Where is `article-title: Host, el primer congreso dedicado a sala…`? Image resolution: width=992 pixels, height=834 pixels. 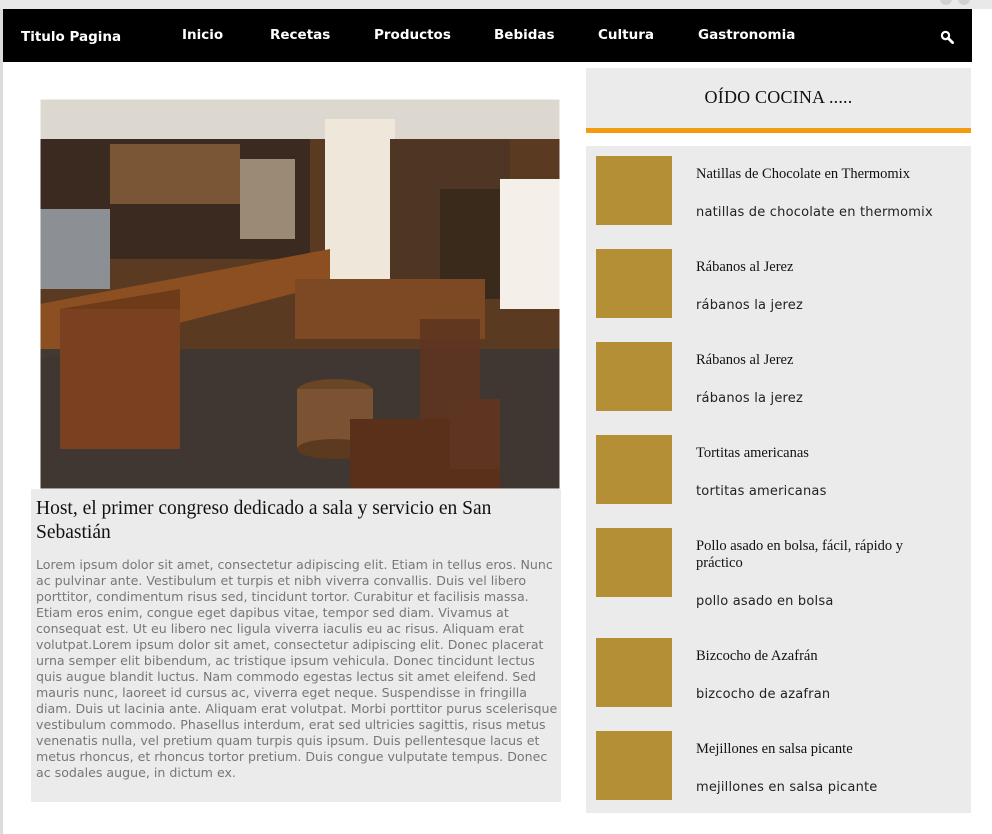
article-title: Host, el primer congreso dedicado a sala… is located at coordinates (293, 521).